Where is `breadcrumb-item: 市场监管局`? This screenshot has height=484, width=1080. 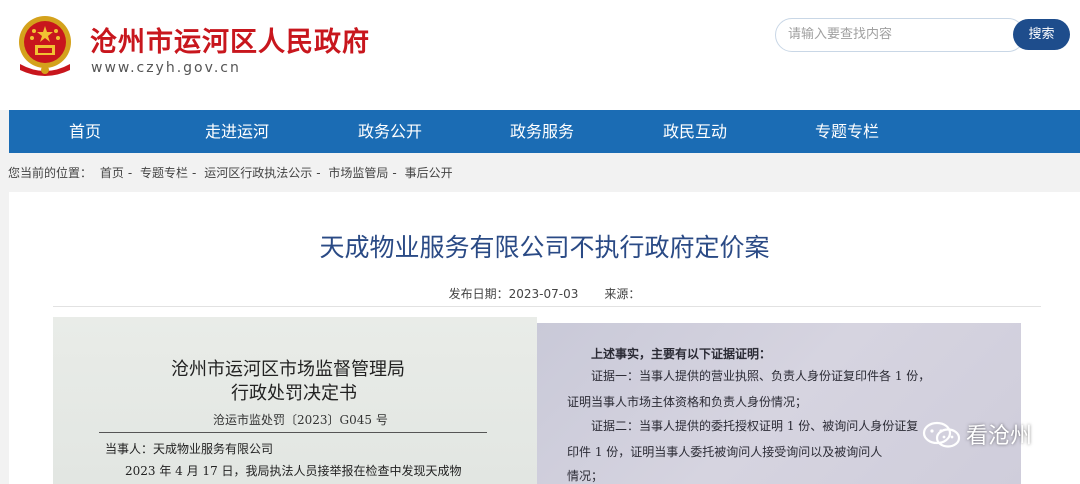
breadcrumb-item: 市场监管局 is located at coordinates (358, 173).